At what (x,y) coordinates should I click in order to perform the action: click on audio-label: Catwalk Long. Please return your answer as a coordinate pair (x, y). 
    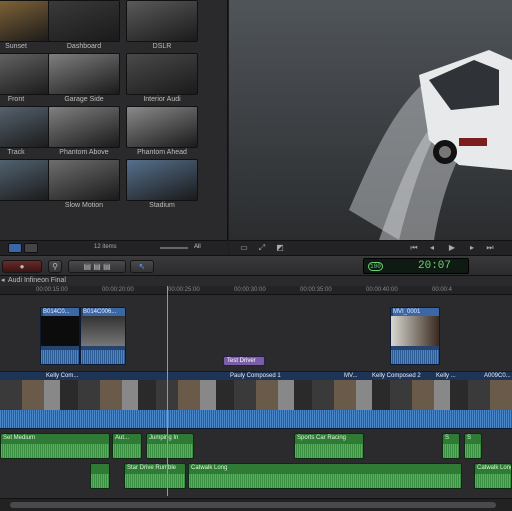
    Looking at the image, I should click on (494, 468).